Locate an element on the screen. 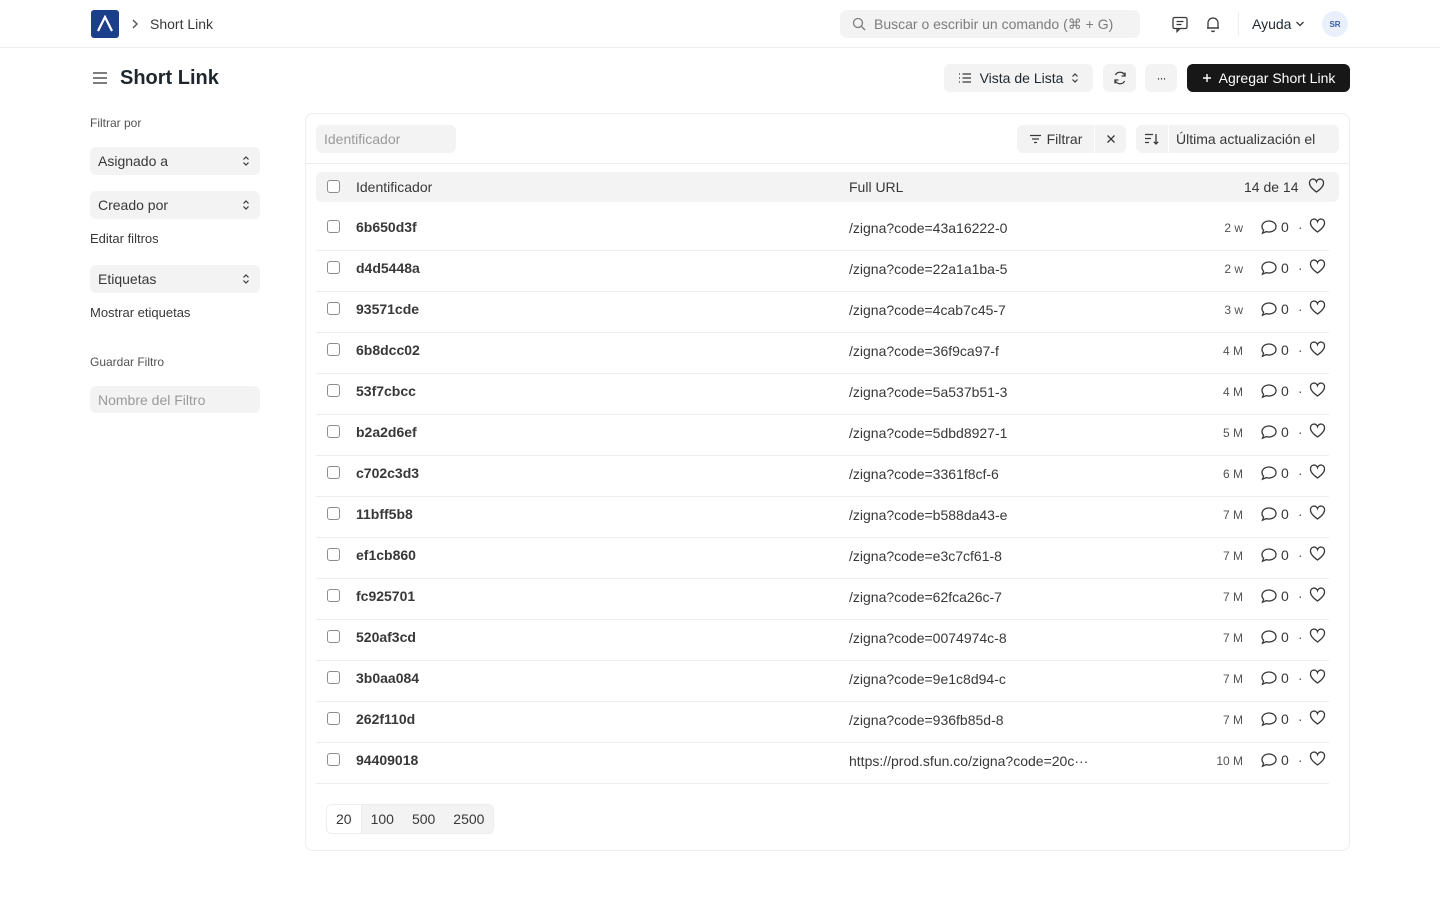 The height and width of the screenshot is (900, 1440). row-modified-time: 5 M is located at coordinates (1232, 433).